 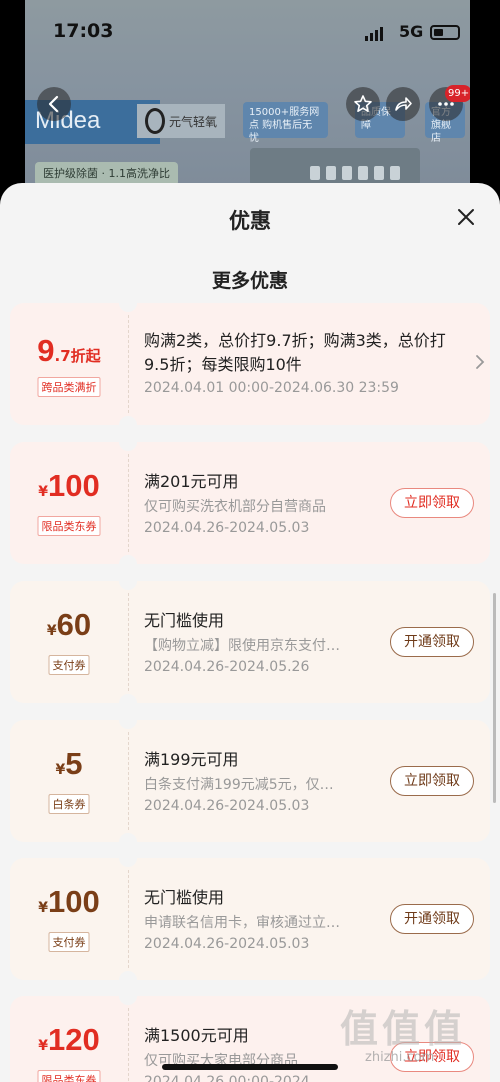 I want to click on sheet-title: 优惠, so click(x=250, y=221).